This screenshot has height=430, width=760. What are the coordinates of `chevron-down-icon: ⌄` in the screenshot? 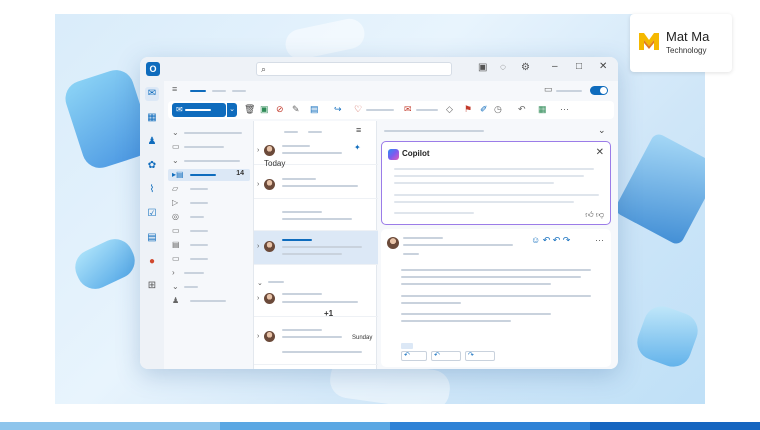 It's located at (602, 130).